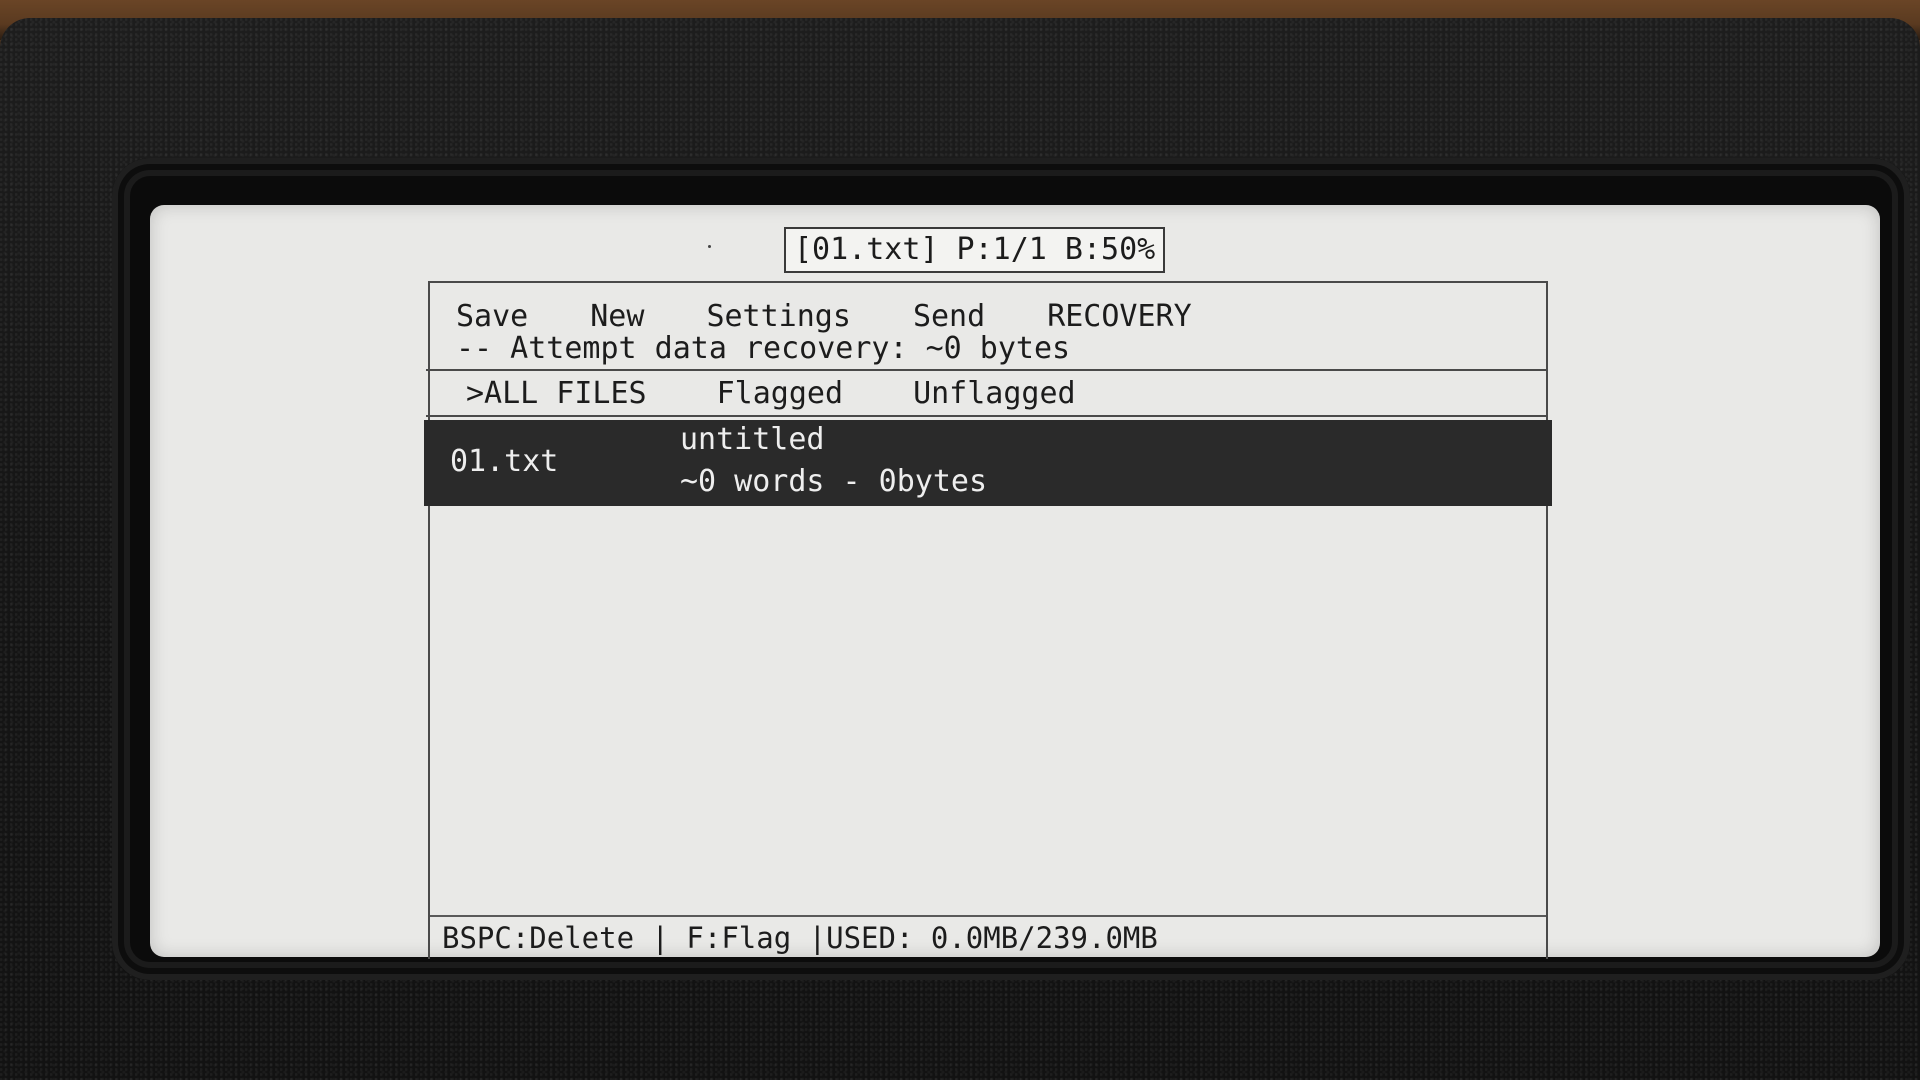  What do you see at coordinates (763, 348) in the screenshot?
I see `recovery-description: -- Attempt data recovery: ~0 bytes` at bounding box center [763, 348].